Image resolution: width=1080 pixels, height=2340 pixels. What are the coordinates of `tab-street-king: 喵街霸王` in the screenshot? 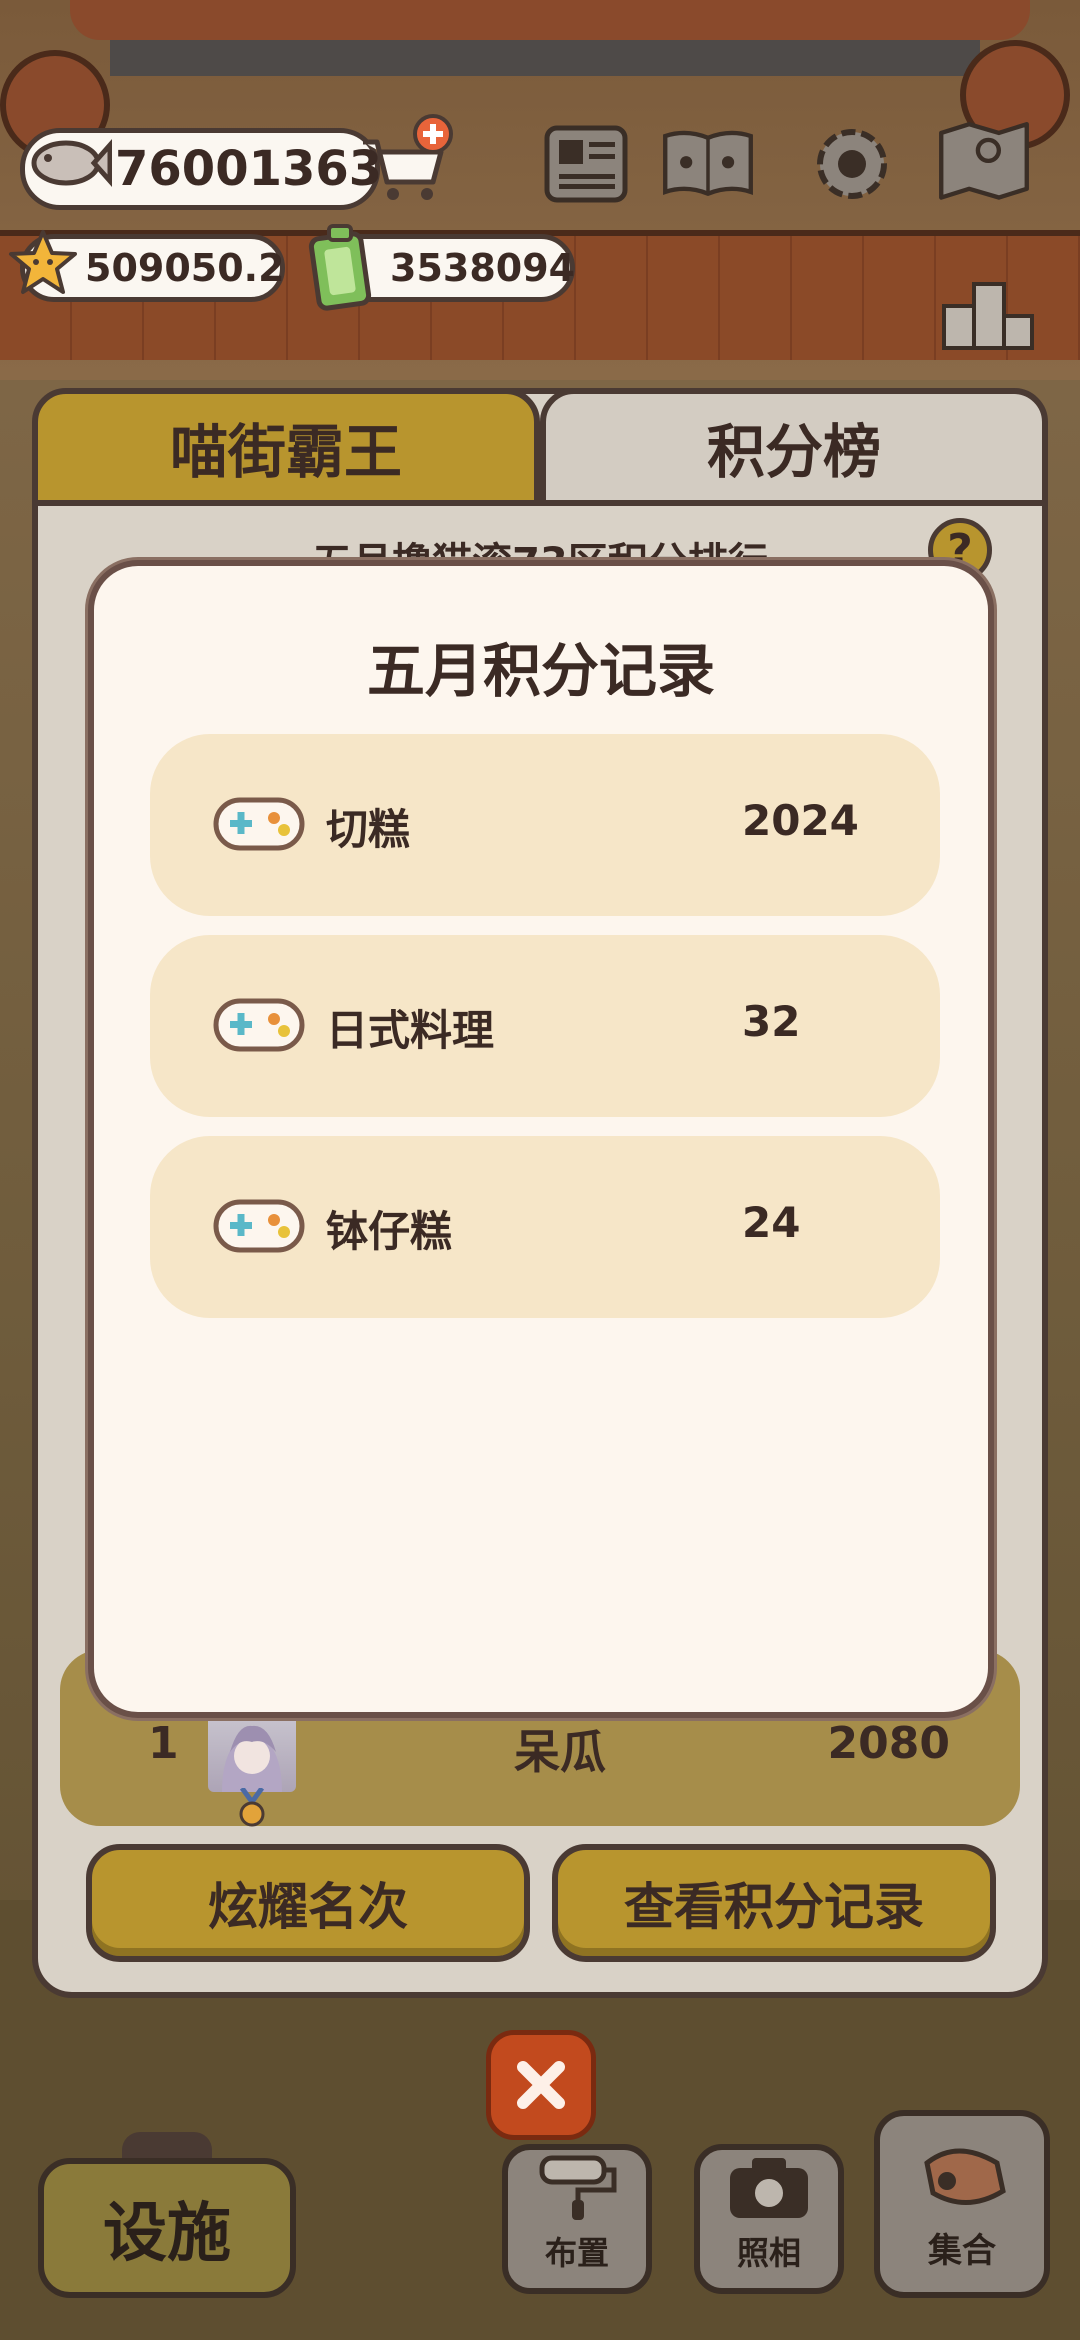 It's located at (286, 447).